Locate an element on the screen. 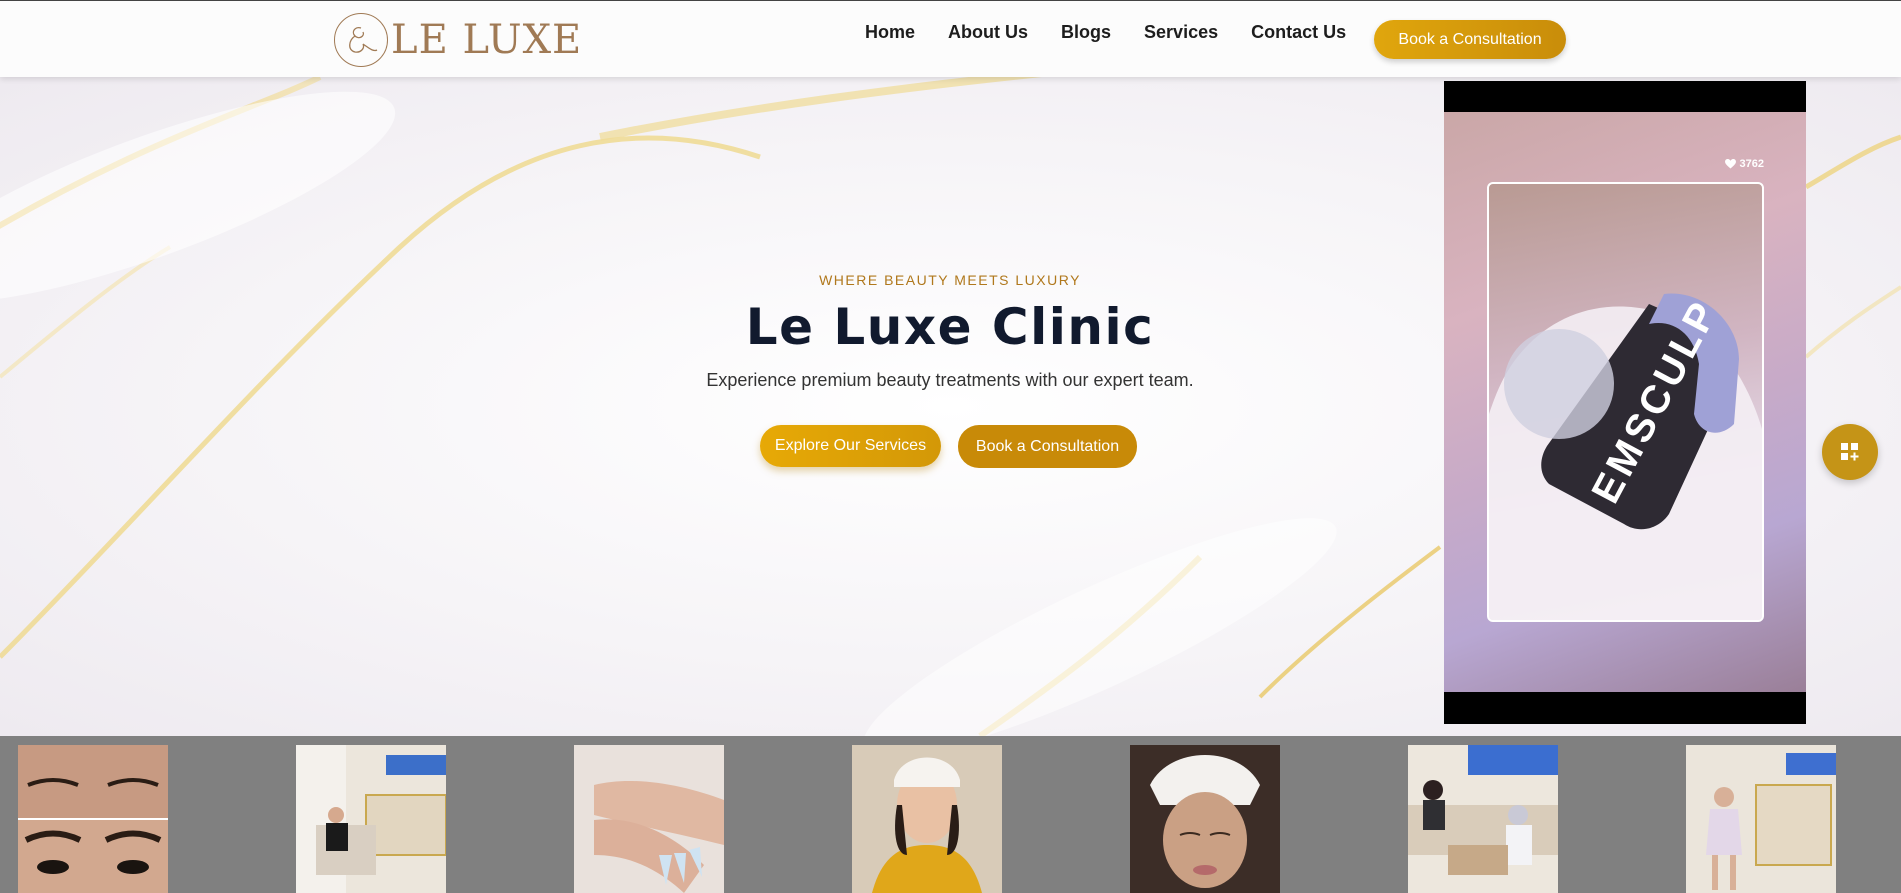 The image size is (1901, 893). main-nav: Home About Us Blogs Services Contact Us is located at coordinates (1105, 32).